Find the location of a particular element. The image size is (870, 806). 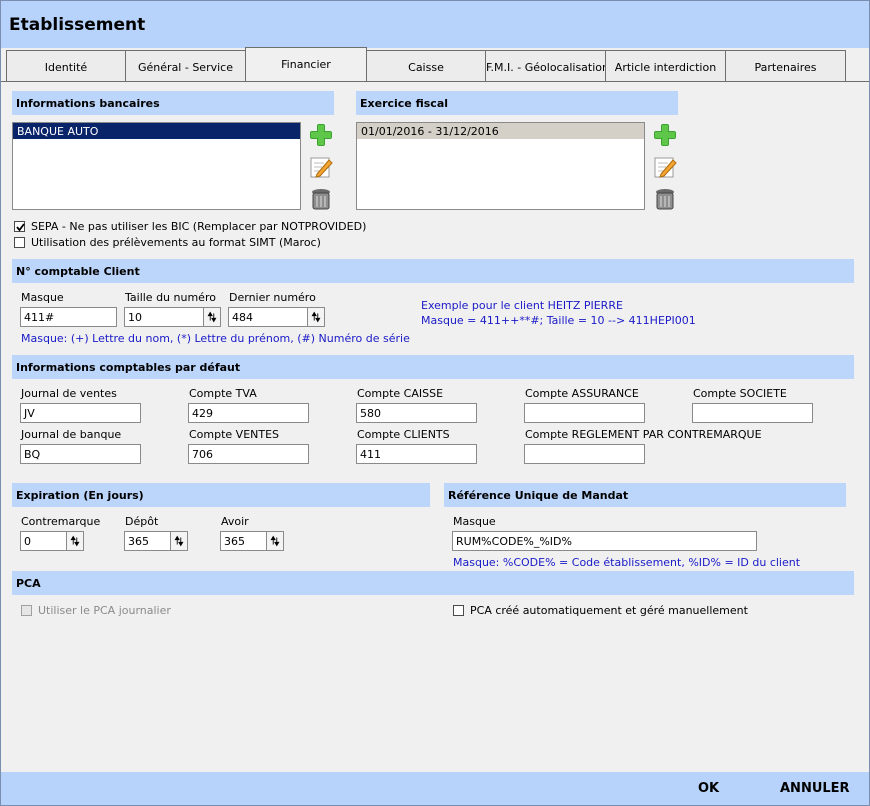

sepa-checkbox is located at coordinates (19, 226).